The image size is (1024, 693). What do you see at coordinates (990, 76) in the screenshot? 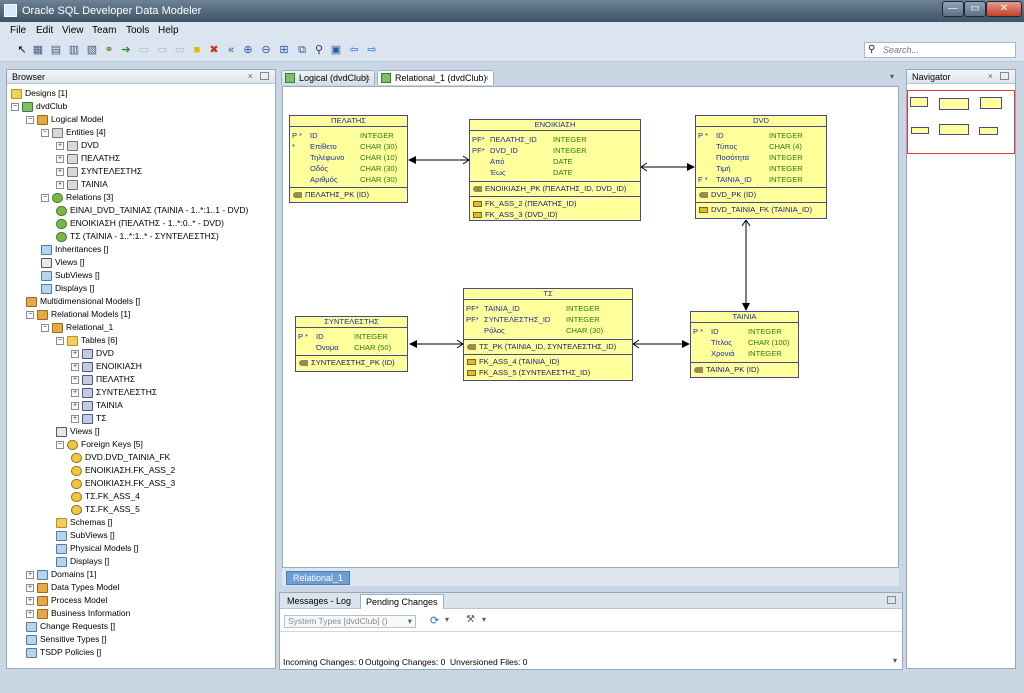
I see `navigator-close-icon: ×` at bounding box center [990, 76].